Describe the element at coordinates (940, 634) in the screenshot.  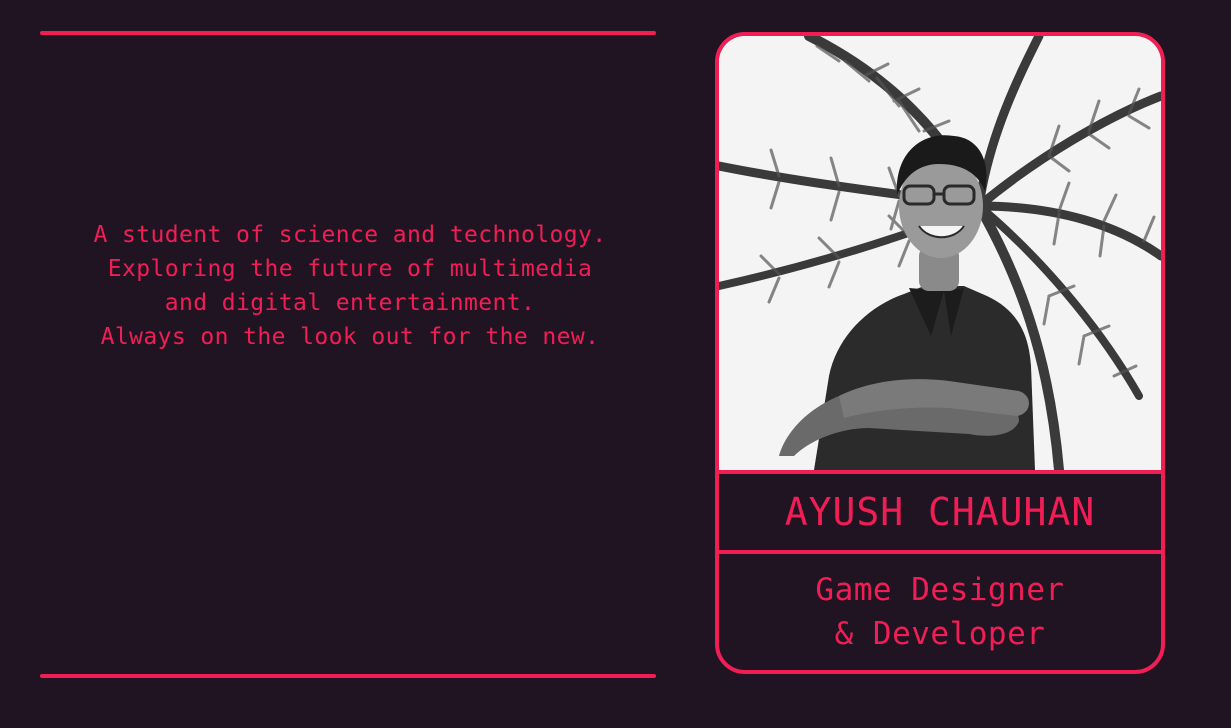
I see `role-line: & Developer` at that location.